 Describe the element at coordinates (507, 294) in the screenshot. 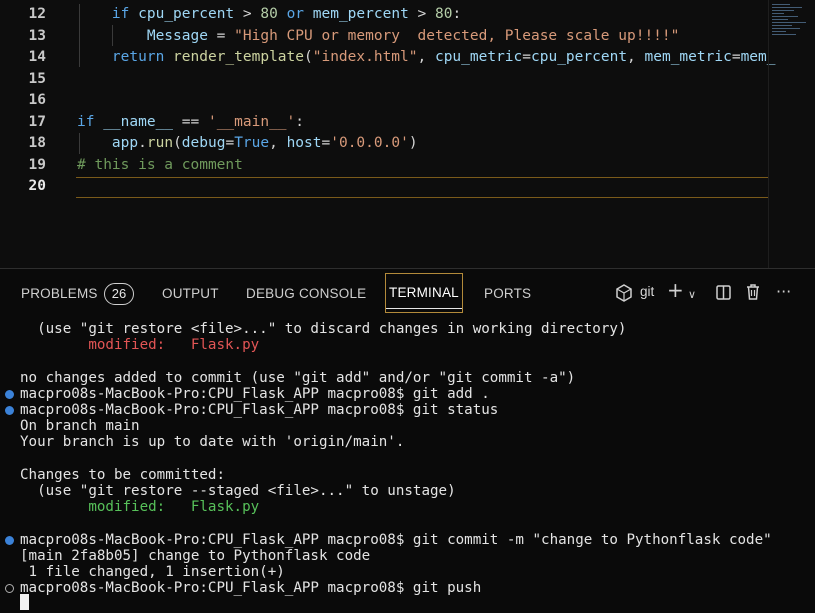

I see `tab-ports: PORTS` at that location.